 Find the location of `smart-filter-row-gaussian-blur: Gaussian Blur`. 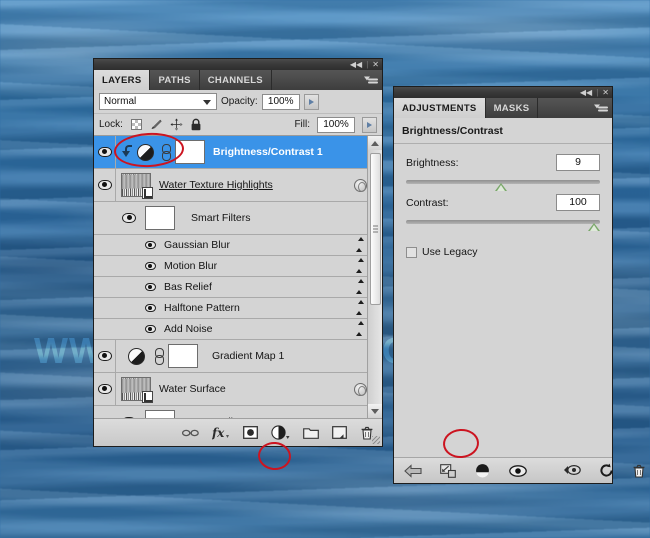

smart-filter-row-gaussian-blur: Gaussian Blur is located at coordinates (238, 245).